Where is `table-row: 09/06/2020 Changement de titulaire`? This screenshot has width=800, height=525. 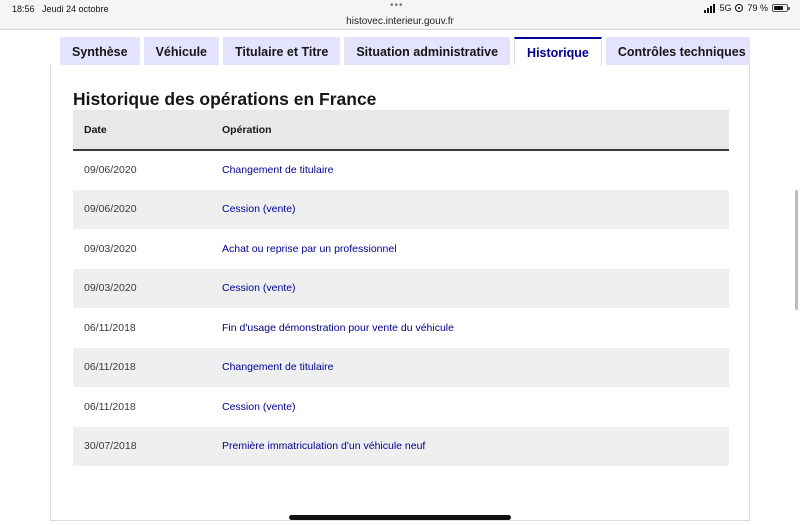 table-row: 09/06/2020 Changement de titulaire is located at coordinates (401, 170).